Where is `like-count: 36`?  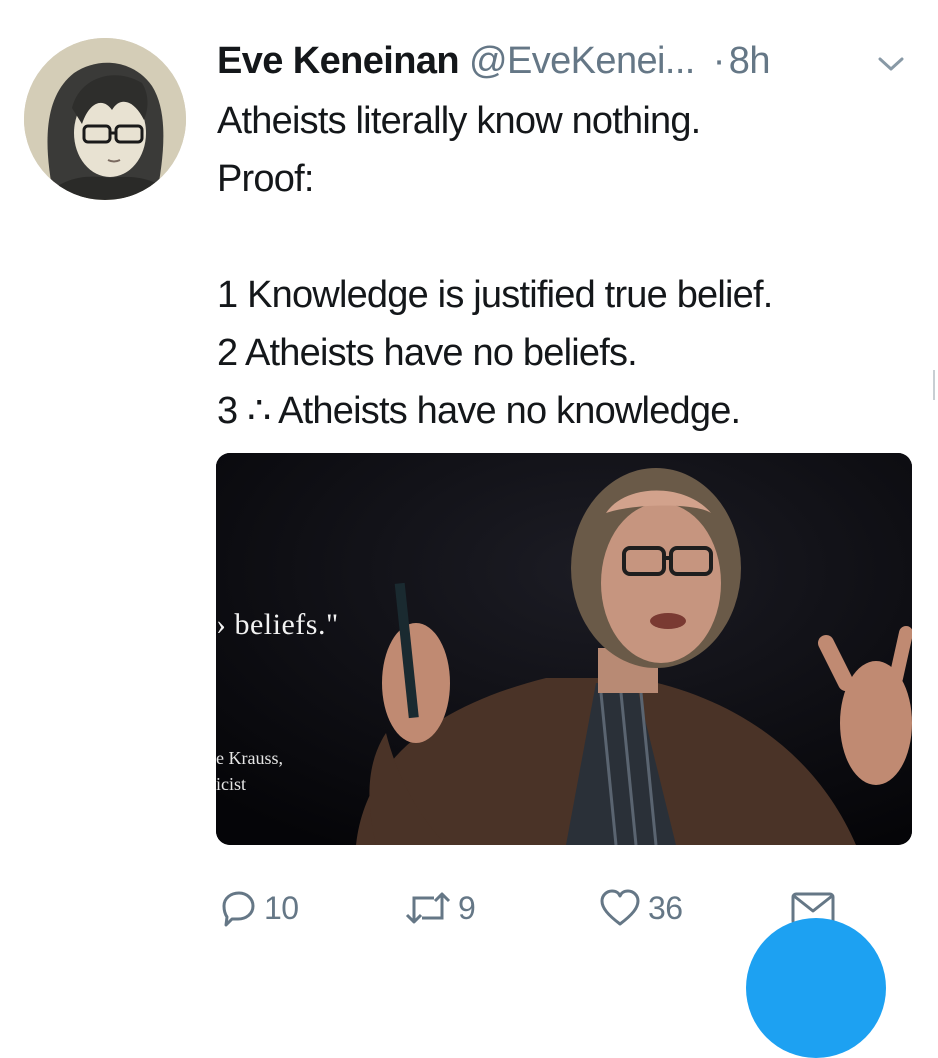
like-count: 36 is located at coordinates (665, 907).